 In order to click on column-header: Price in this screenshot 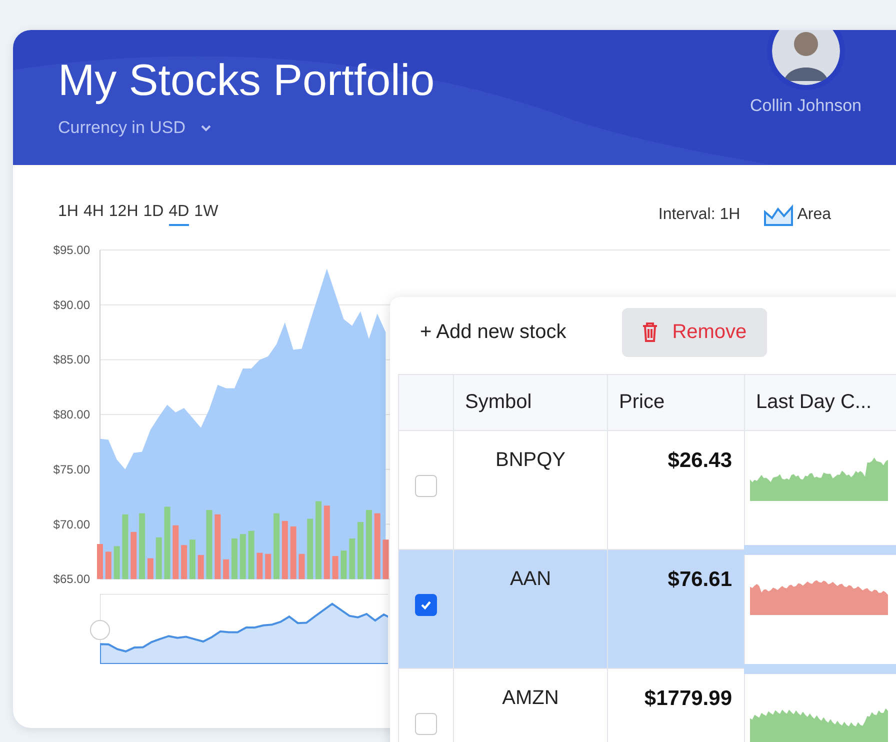, I will do `click(676, 402)`.